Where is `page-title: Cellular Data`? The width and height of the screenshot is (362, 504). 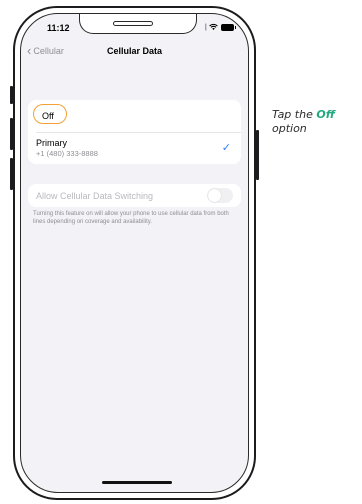 page-title: Cellular Data is located at coordinates (134, 51).